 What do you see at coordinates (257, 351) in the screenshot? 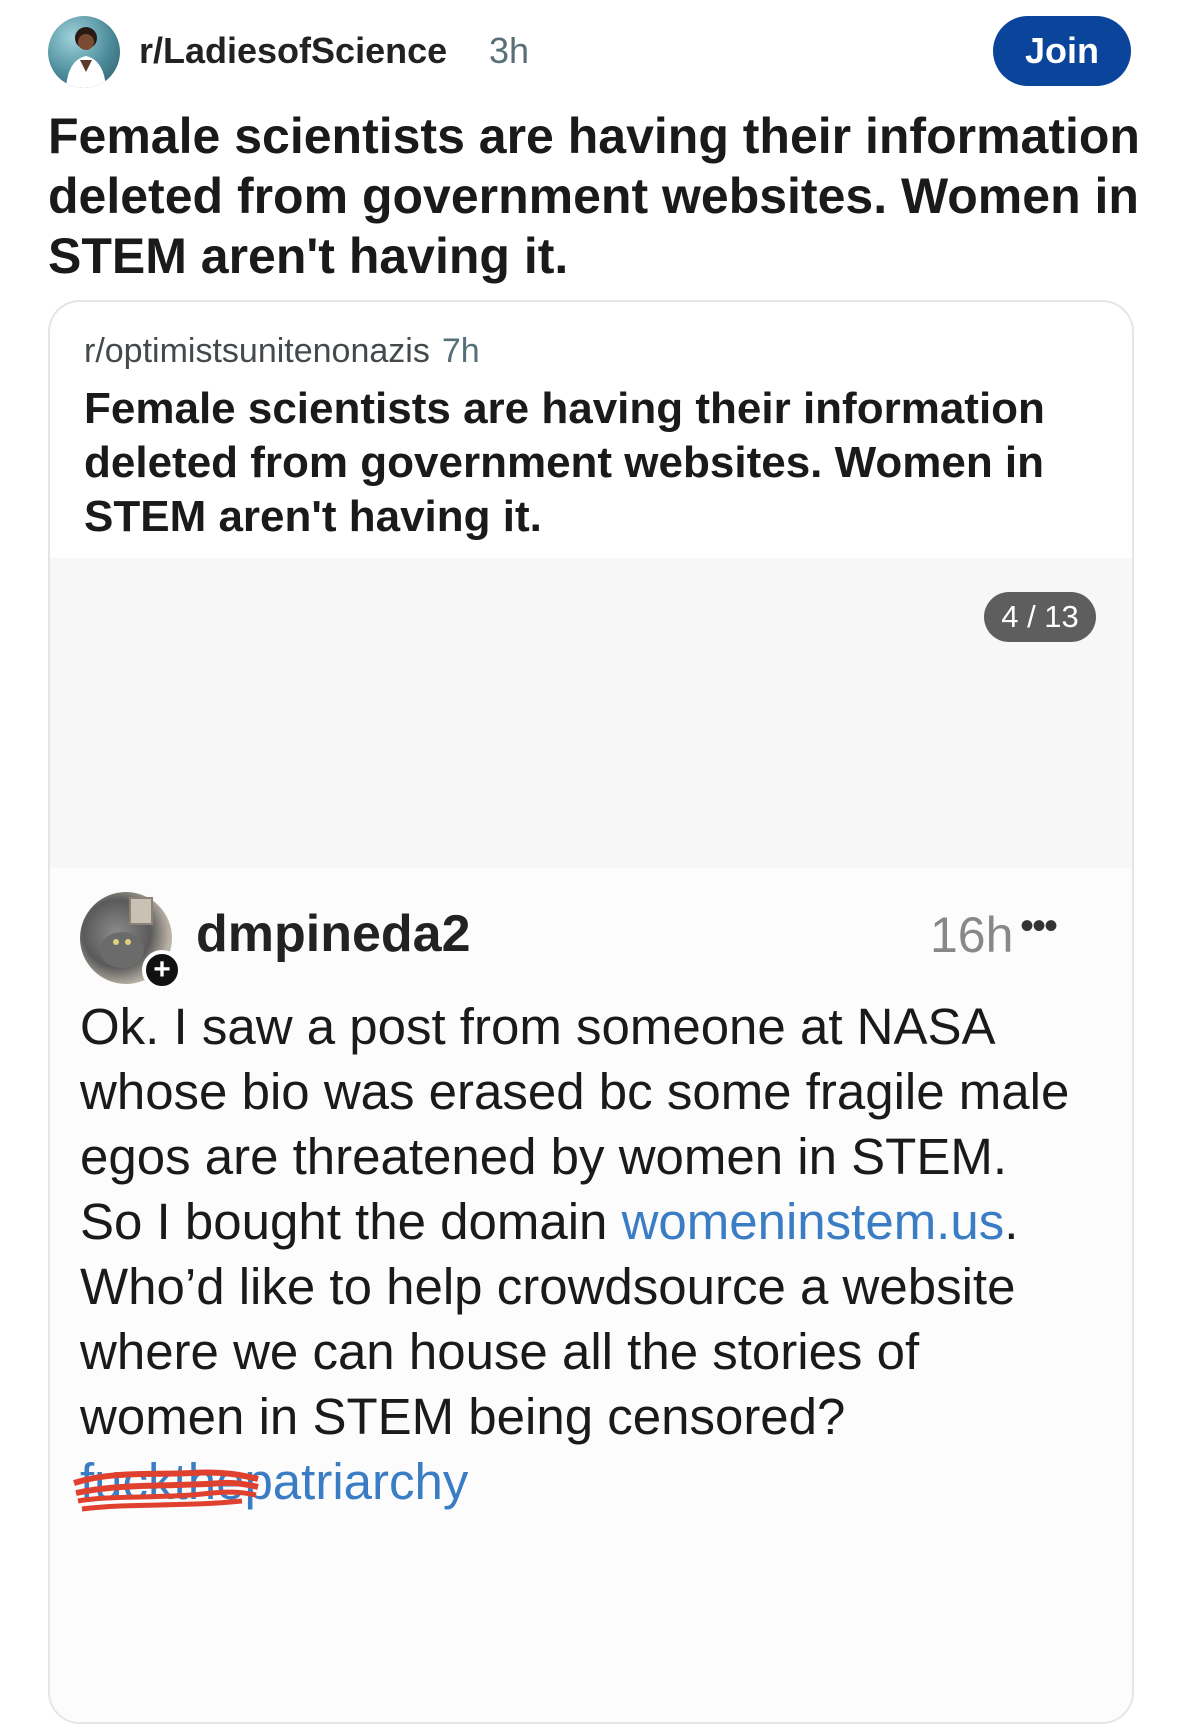
I see `crosspost-subreddit: r/optimistsunitenonazis` at bounding box center [257, 351].